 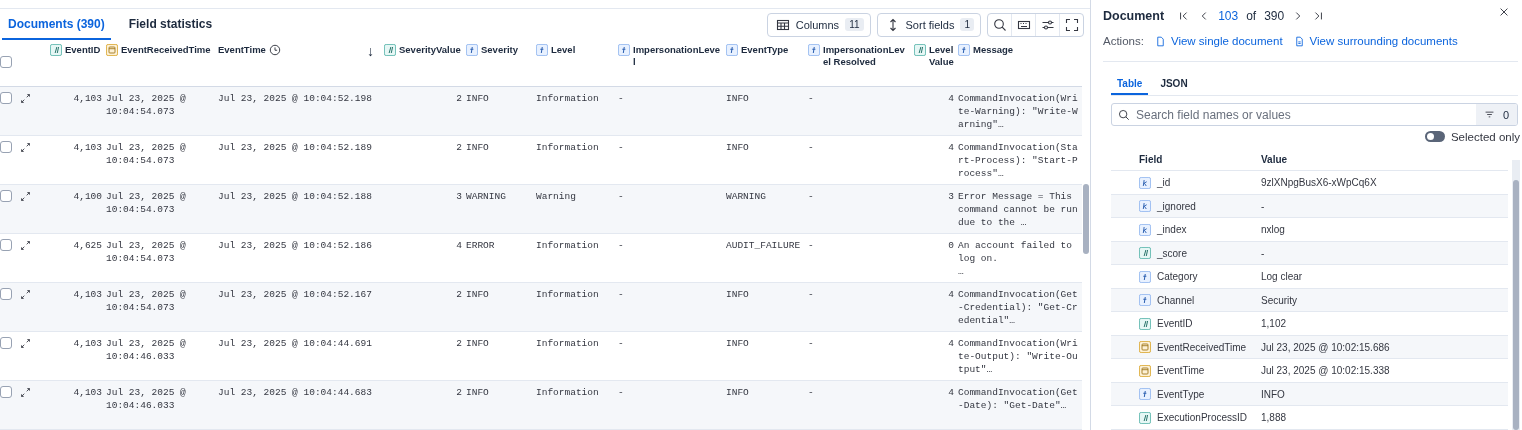 What do you see at coordinates (295, 196) in the screenshot?
I see `table-cell-text: Jul 23, 2025 @ 10:04:52.188` at bounding box center [295, 196].